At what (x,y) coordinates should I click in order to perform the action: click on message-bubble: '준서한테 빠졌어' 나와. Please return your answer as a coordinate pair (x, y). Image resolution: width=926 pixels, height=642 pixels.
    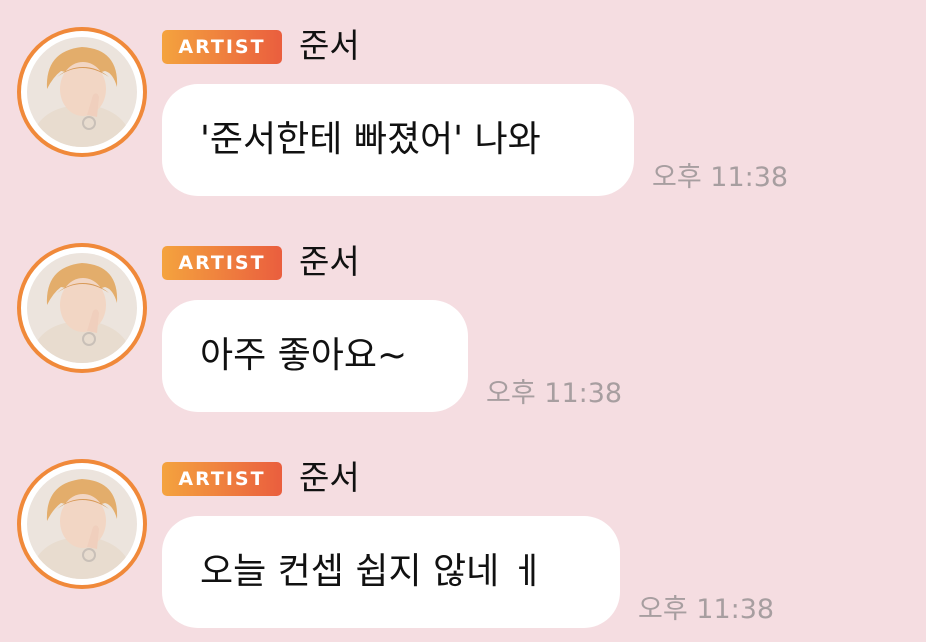
    Looking at the image, I should click on (398, 140).